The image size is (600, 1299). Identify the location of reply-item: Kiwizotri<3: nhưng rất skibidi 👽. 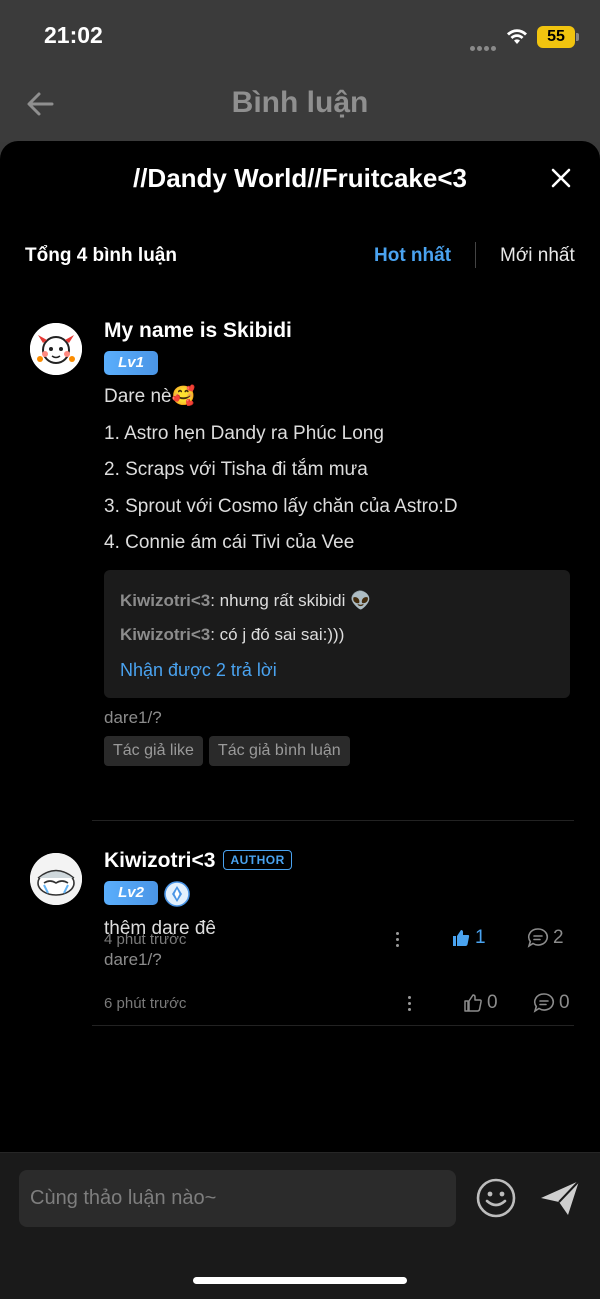
(337, 601).